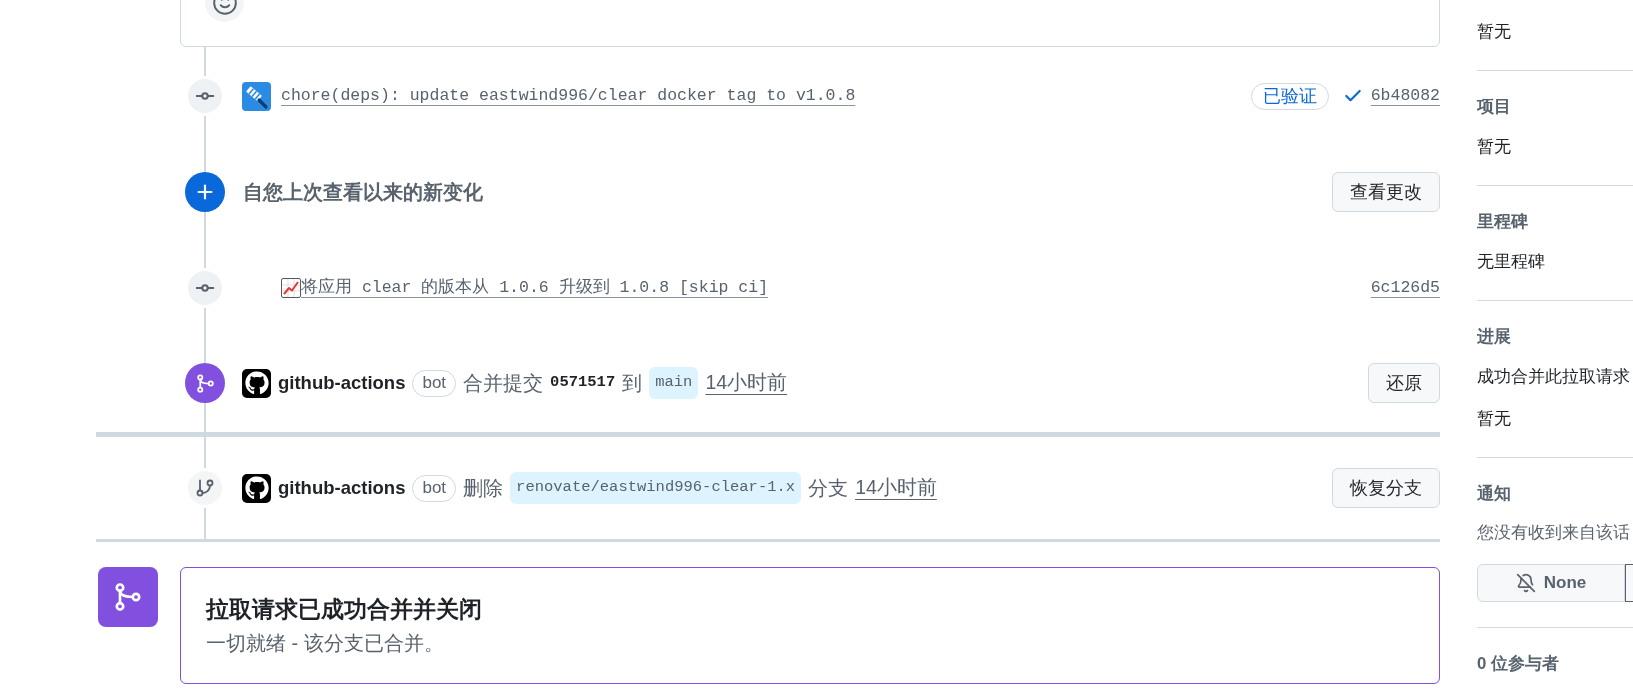 Image resolution: width=1633 pixels, height=696 pixels. Describe the element at coordinates (325, 643) in the screenshot. I see `merge-status-description: 一切就绪 - 该分支已合并。` at that location.